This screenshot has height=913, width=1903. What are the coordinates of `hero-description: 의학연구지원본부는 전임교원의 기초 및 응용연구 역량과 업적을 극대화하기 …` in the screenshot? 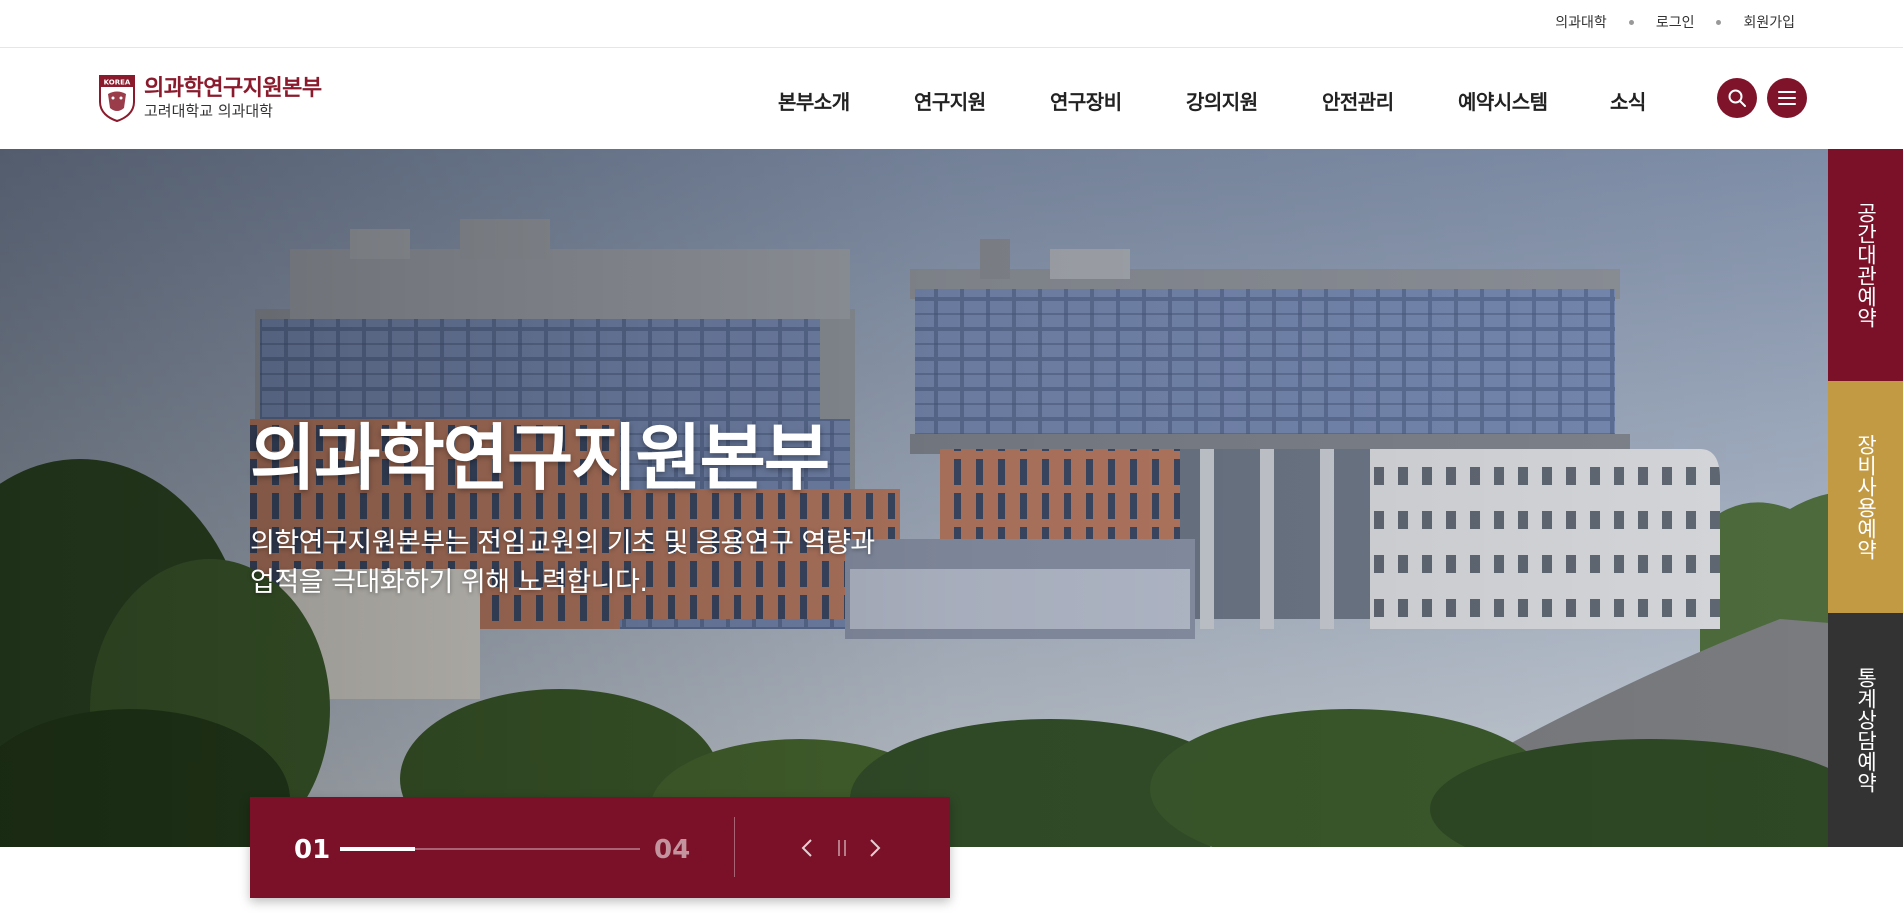 It's located at (600, 563).